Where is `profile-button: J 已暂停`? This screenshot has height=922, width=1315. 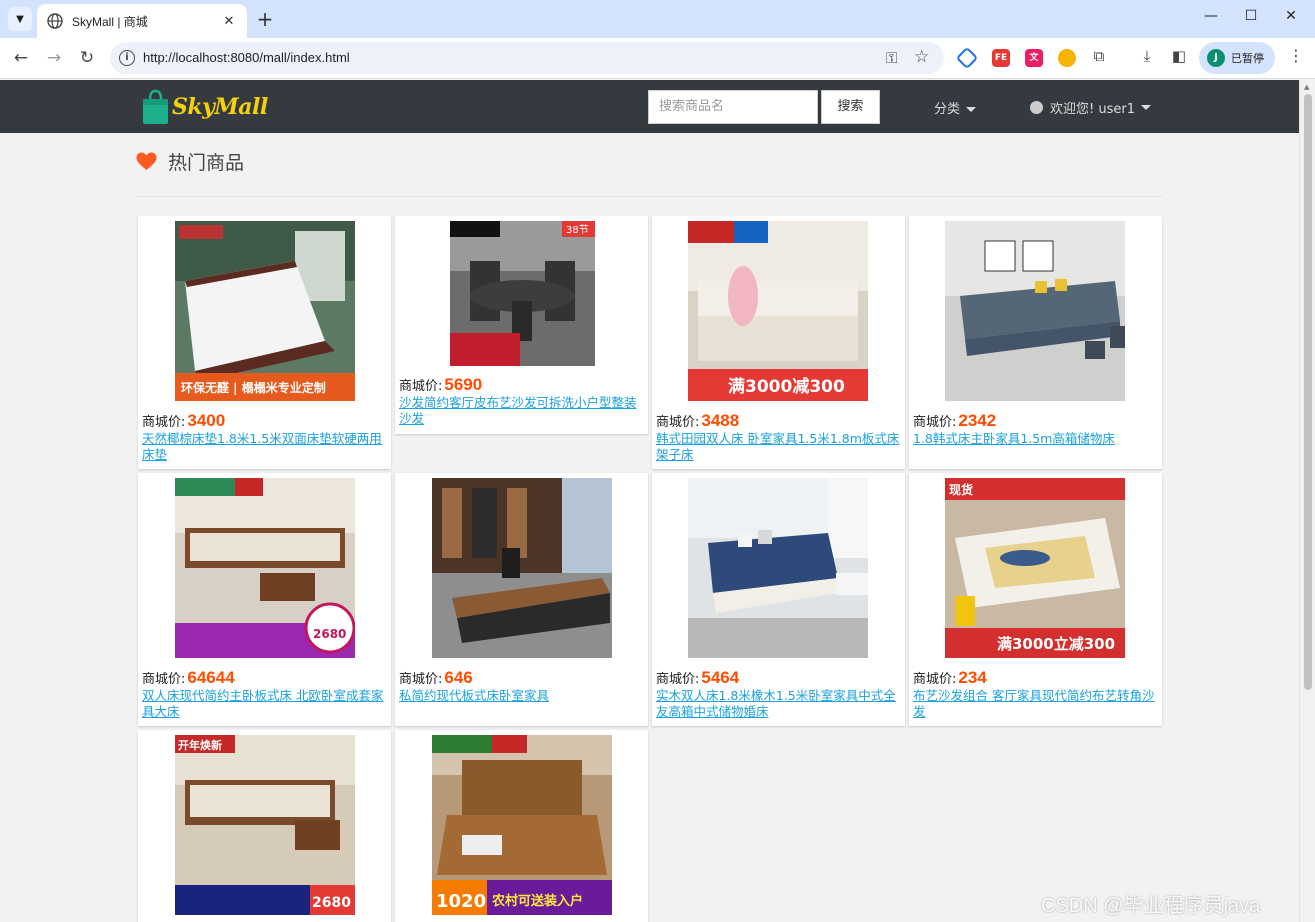 profile-button: J 已暂停 is located at coordinates (1237, 58).